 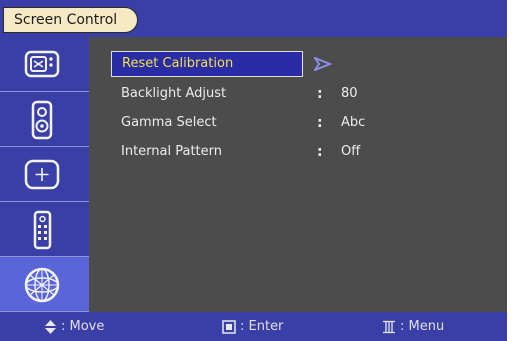 I want to click on sidebar, so click(x=44, y=174).